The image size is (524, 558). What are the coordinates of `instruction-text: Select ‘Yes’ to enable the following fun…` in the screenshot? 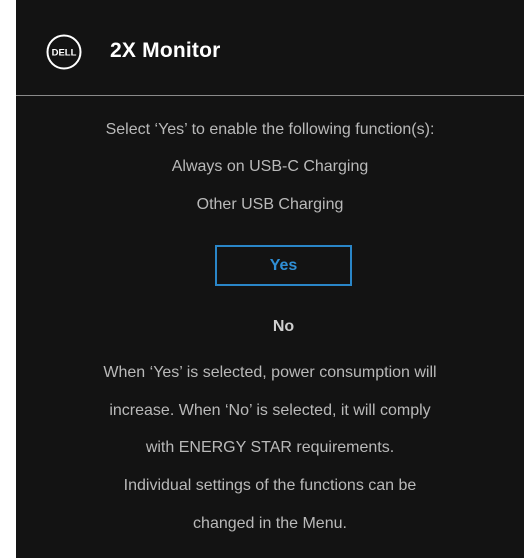 It's located at (270, 129).